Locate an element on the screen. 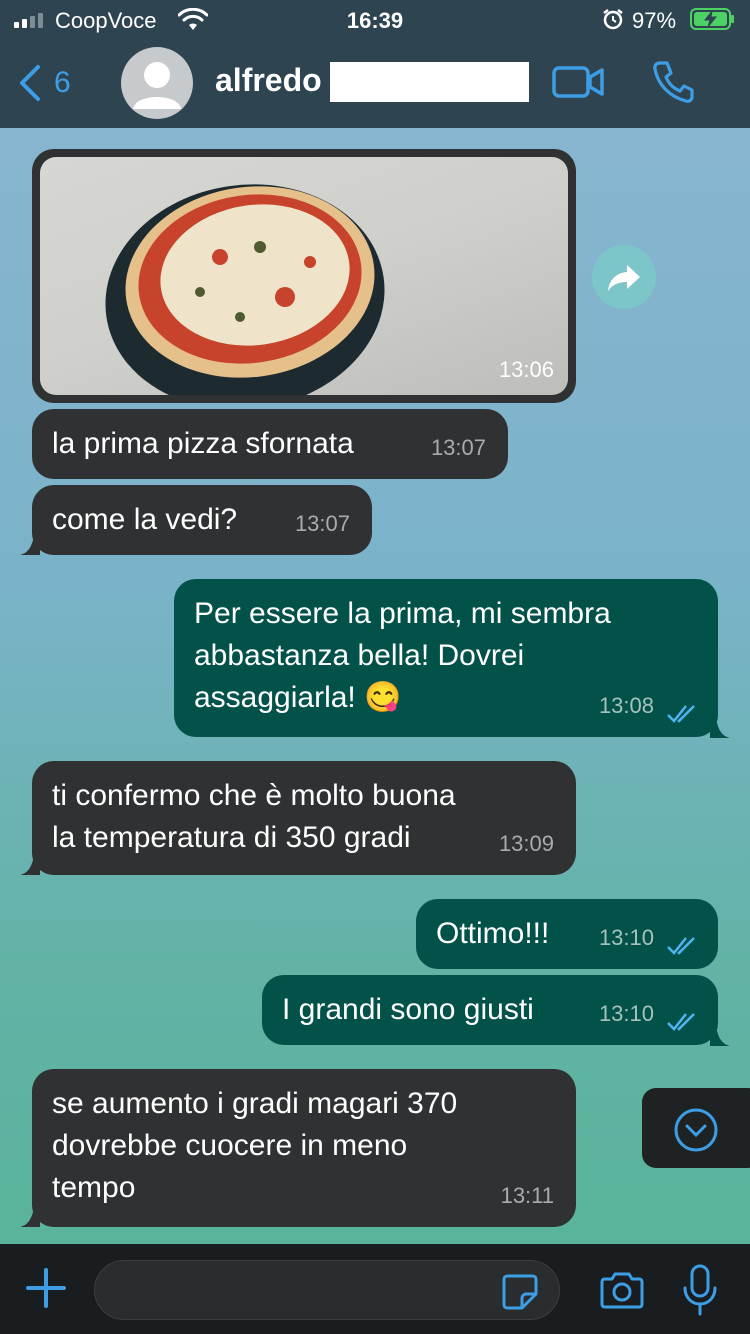  message-text: I grandi sono giusti is located at coordinates (408, 1009).